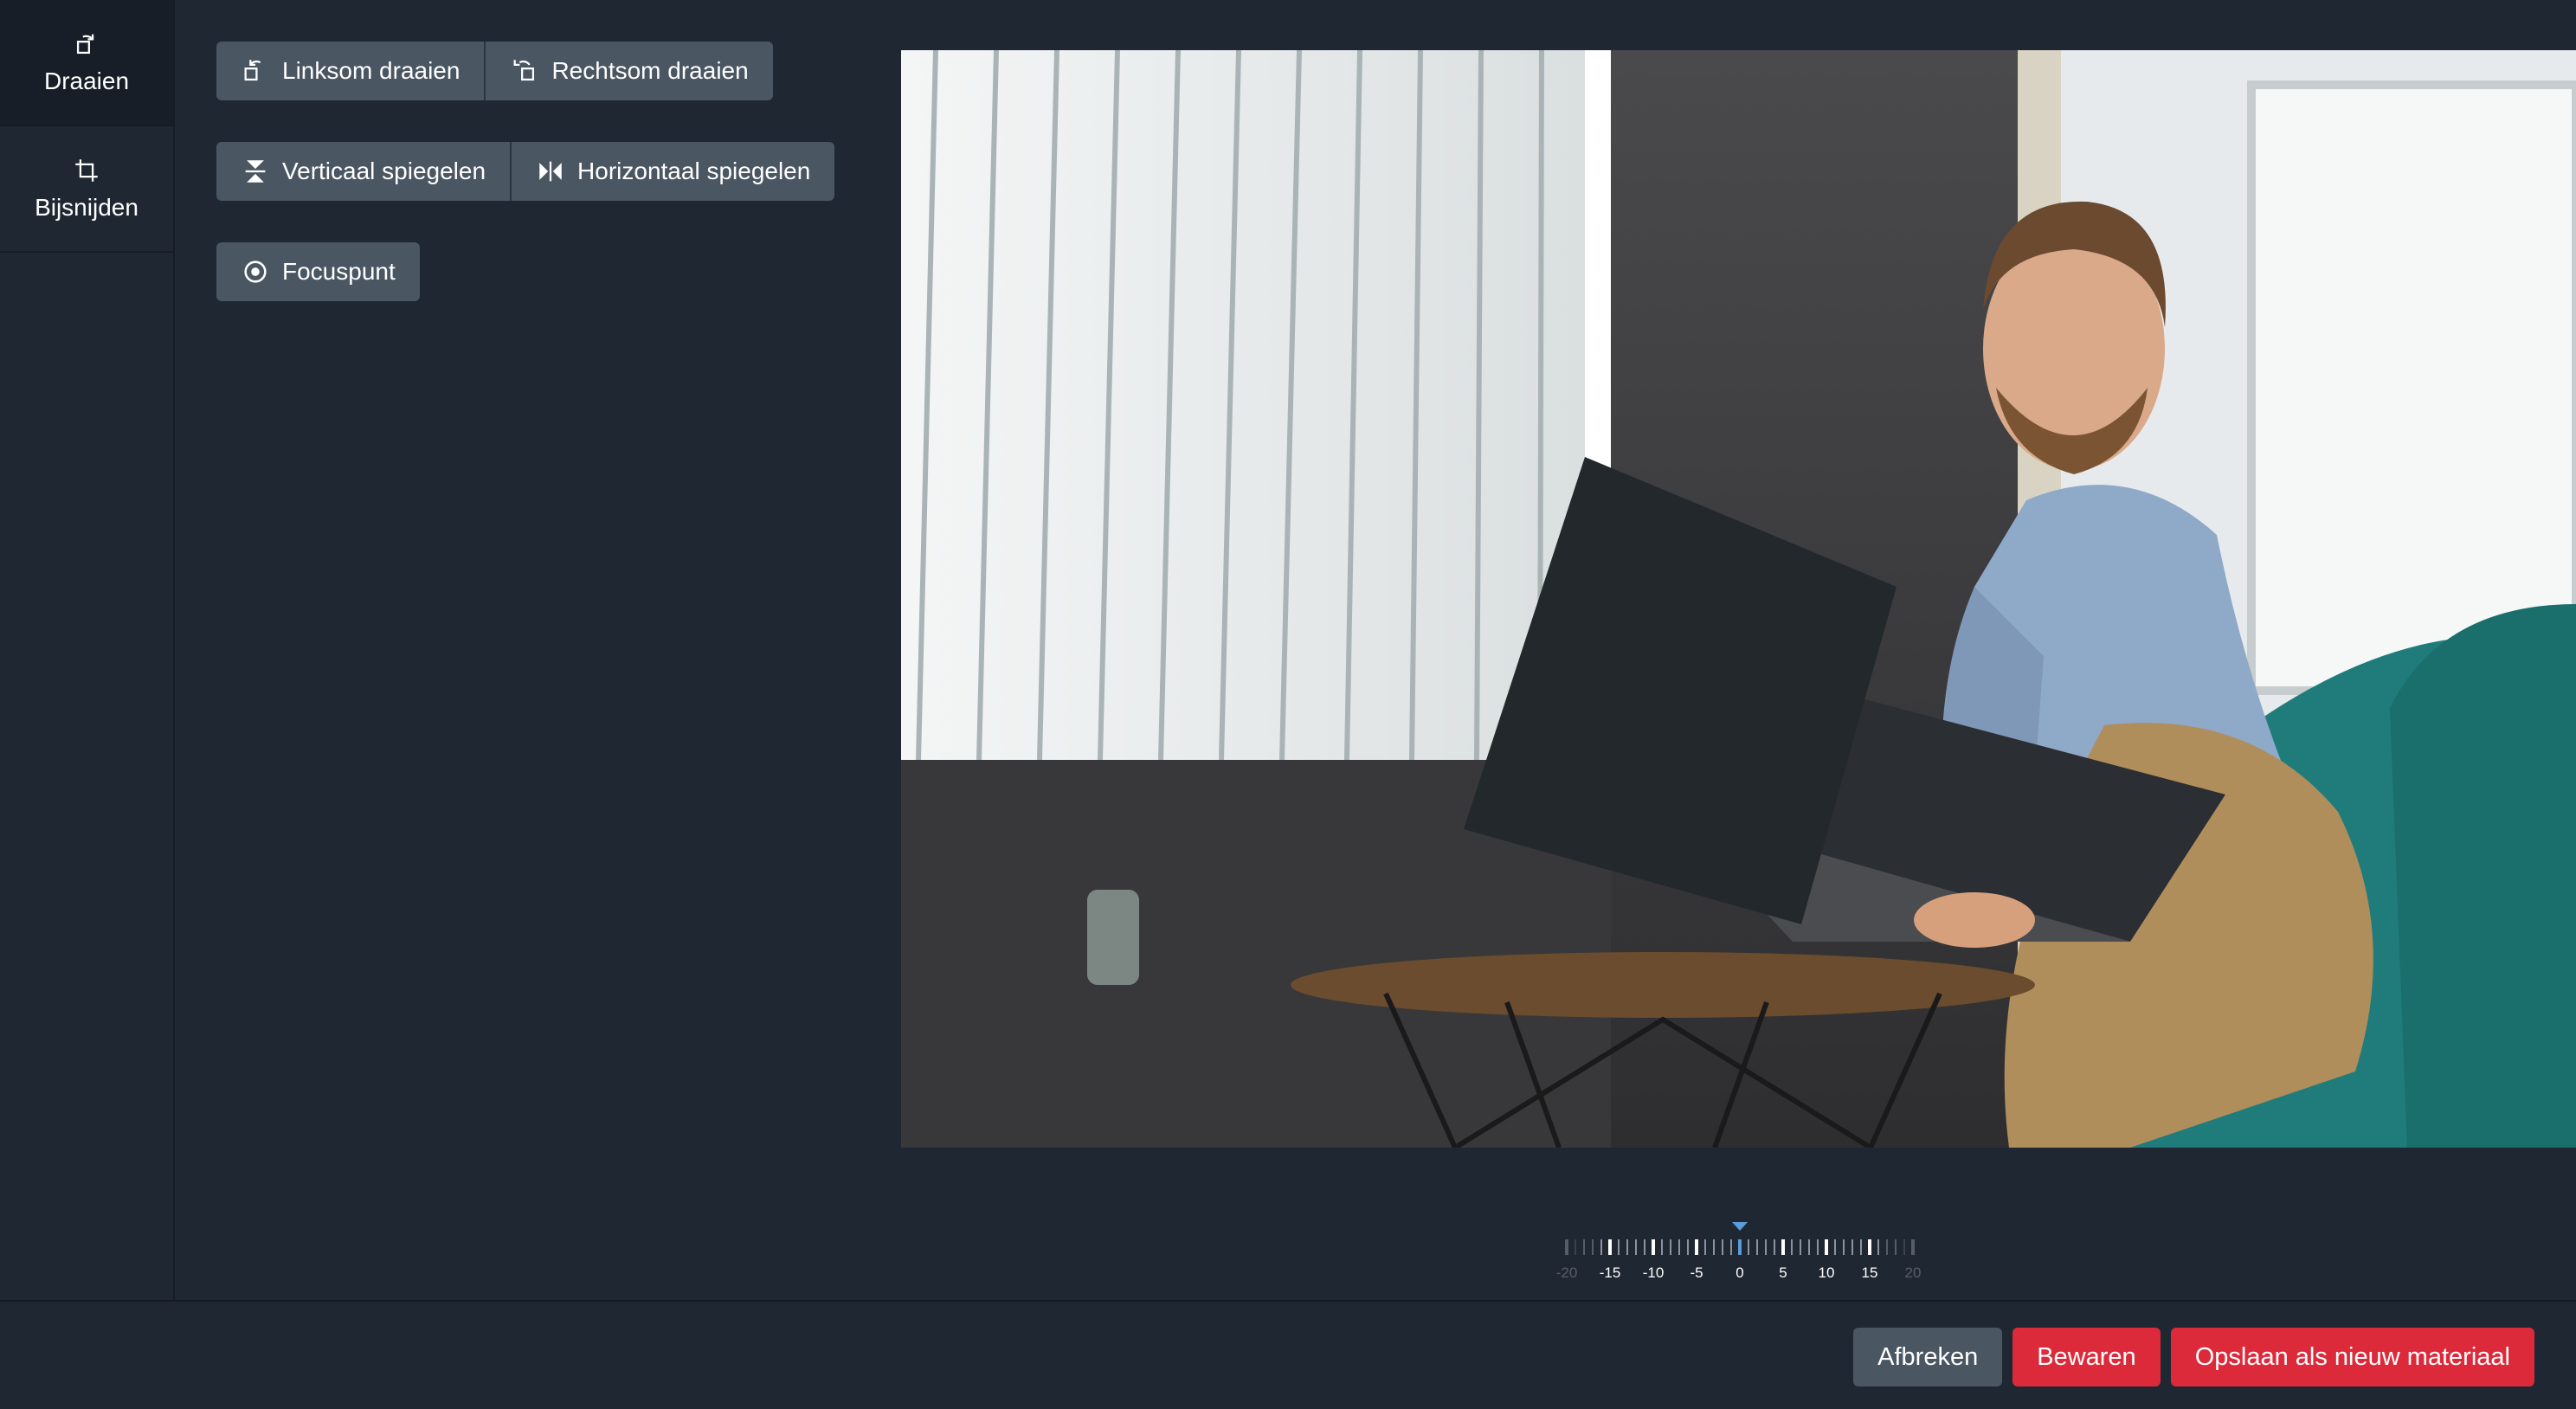 The width and height of the screenshot is (2576, 1409). Describe the element at coordinates (371, 70) in the screenshot. I see `rotate-left-label: Linksom draaien` at that location.